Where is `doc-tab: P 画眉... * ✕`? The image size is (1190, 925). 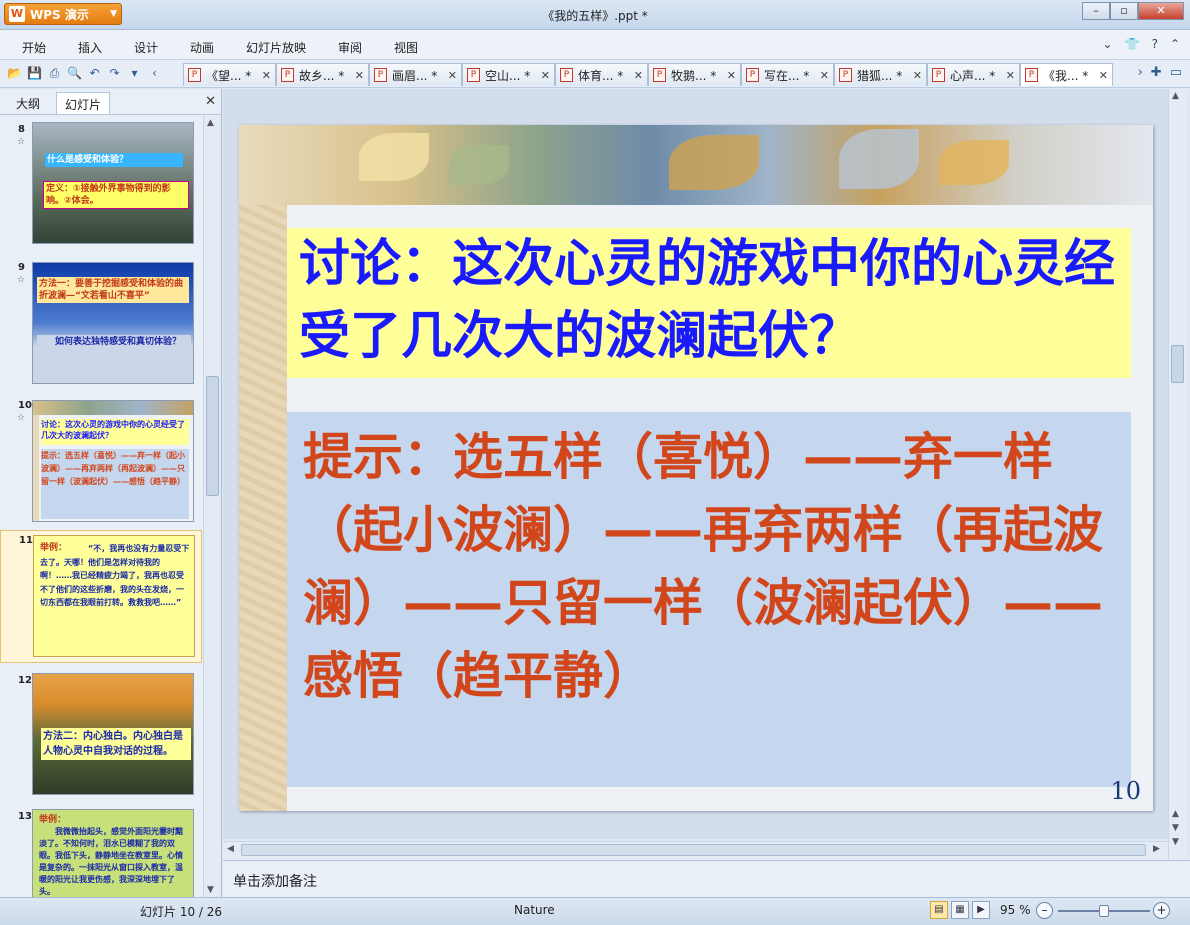
doc-tab: P 画眉... * ✕ is located at coordinates (415, 74).